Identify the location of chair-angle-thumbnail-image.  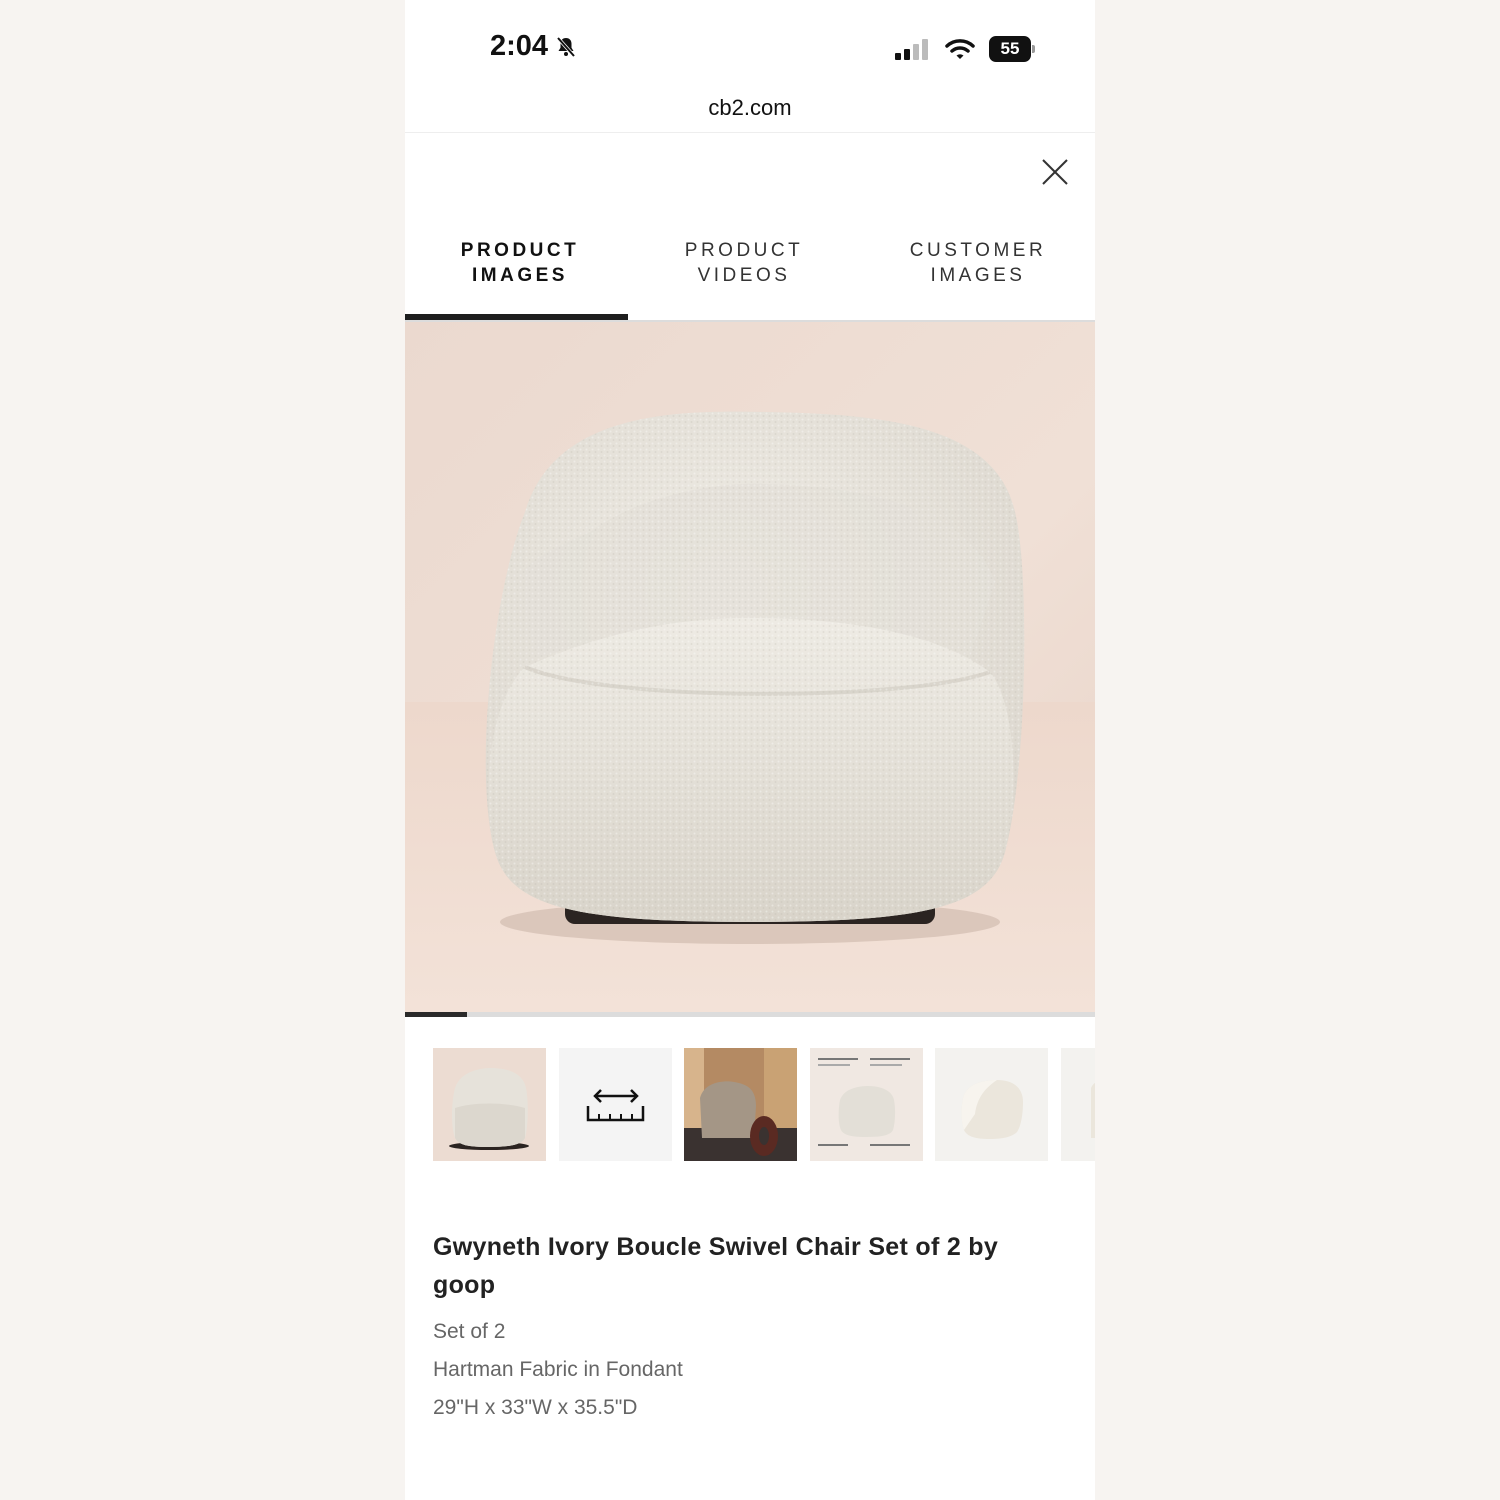
(991, 1104).